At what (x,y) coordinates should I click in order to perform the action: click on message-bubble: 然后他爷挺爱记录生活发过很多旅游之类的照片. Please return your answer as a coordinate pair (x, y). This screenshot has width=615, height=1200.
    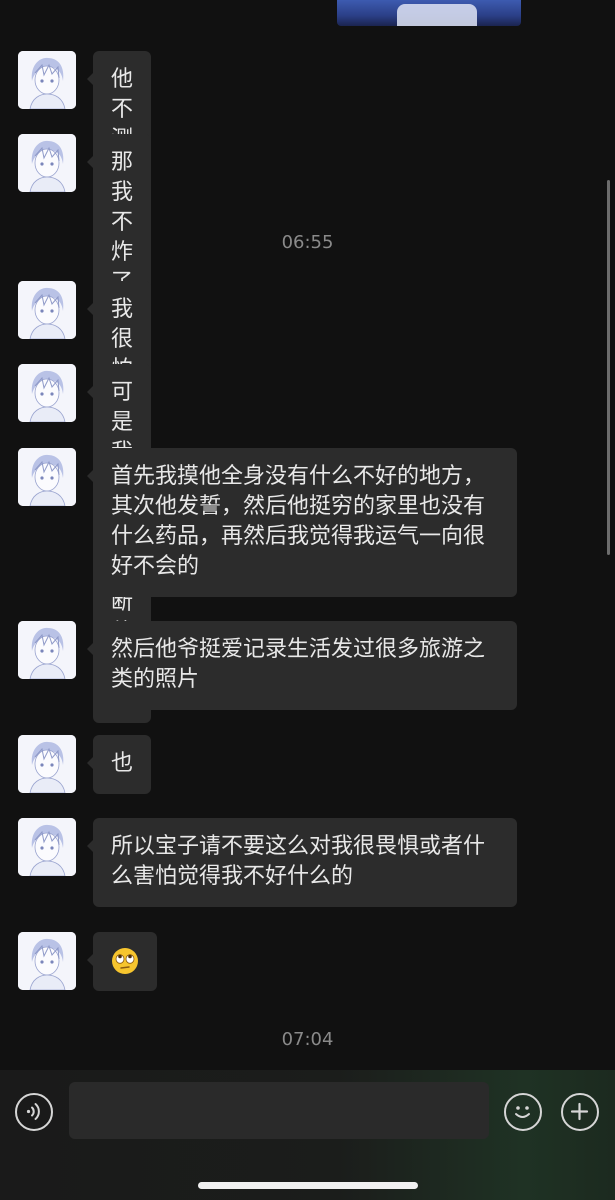
    Looking at the image, I should click on (302, 665).